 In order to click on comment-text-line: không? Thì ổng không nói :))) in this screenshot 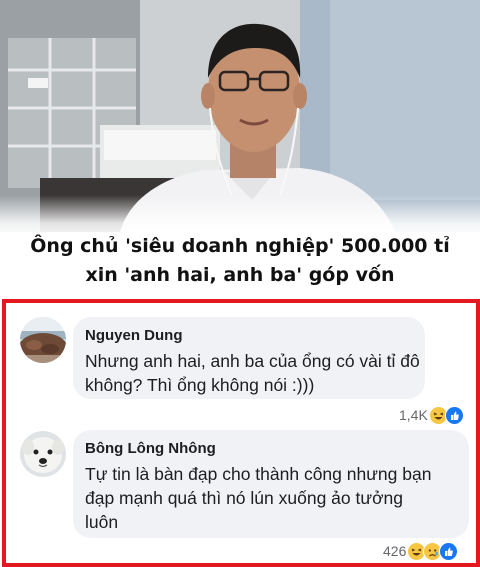, I will do `click(200, 385)`.